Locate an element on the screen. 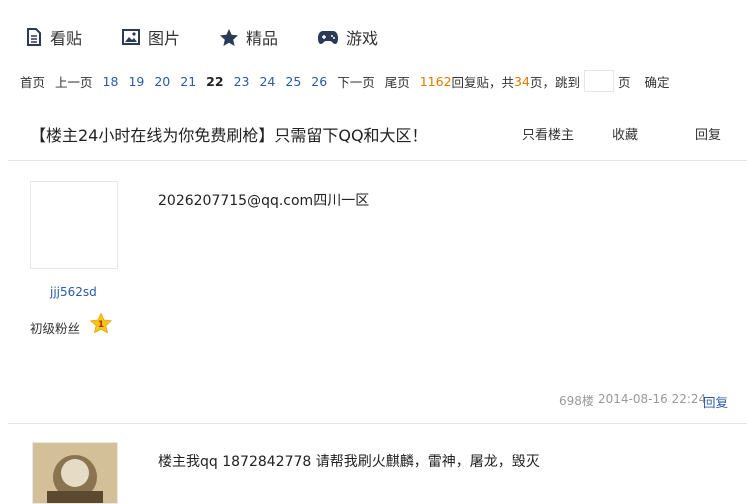 This screenshot has width=747, height=504. page-link-26: 26 is located at coordinates (319, 81).